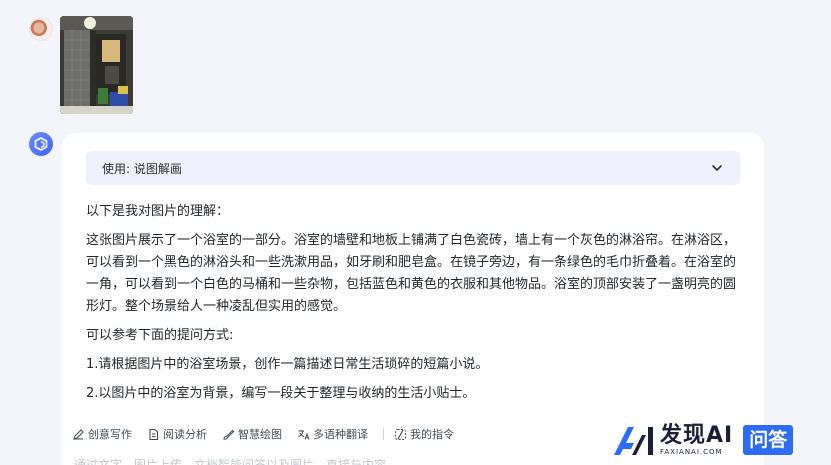 Image resolution: width=831 pixels, height=465 pixels. I want to click on assistant-logo-icon, so click(41, 144).